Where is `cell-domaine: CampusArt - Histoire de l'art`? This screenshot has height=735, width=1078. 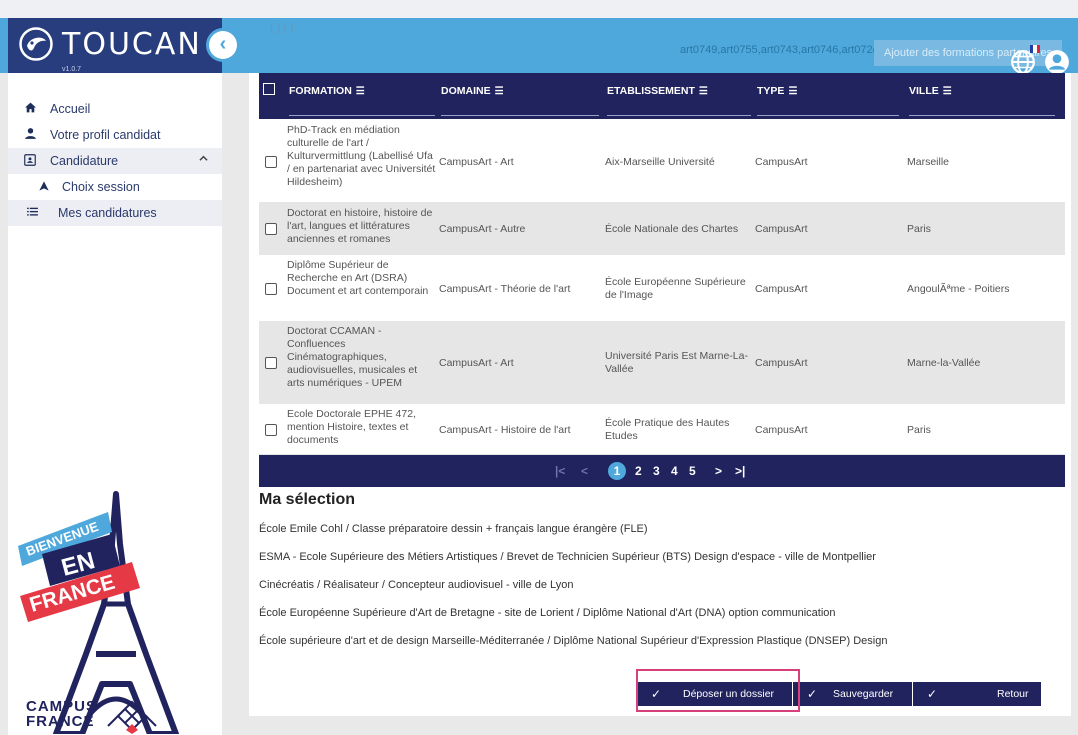
cell-domaine: CampusArt - Histoire de l'art is located at coordinates (505, 430).